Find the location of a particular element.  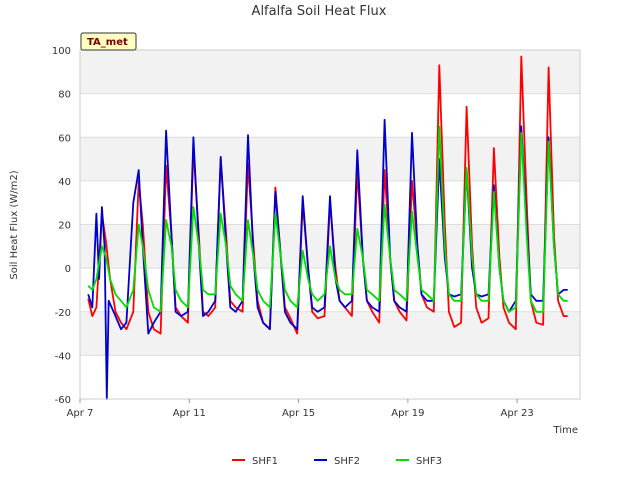

y-axis-ticks: -60 -40 -20 0 20 40 60 80 100 is located at coordinates (61, 226).